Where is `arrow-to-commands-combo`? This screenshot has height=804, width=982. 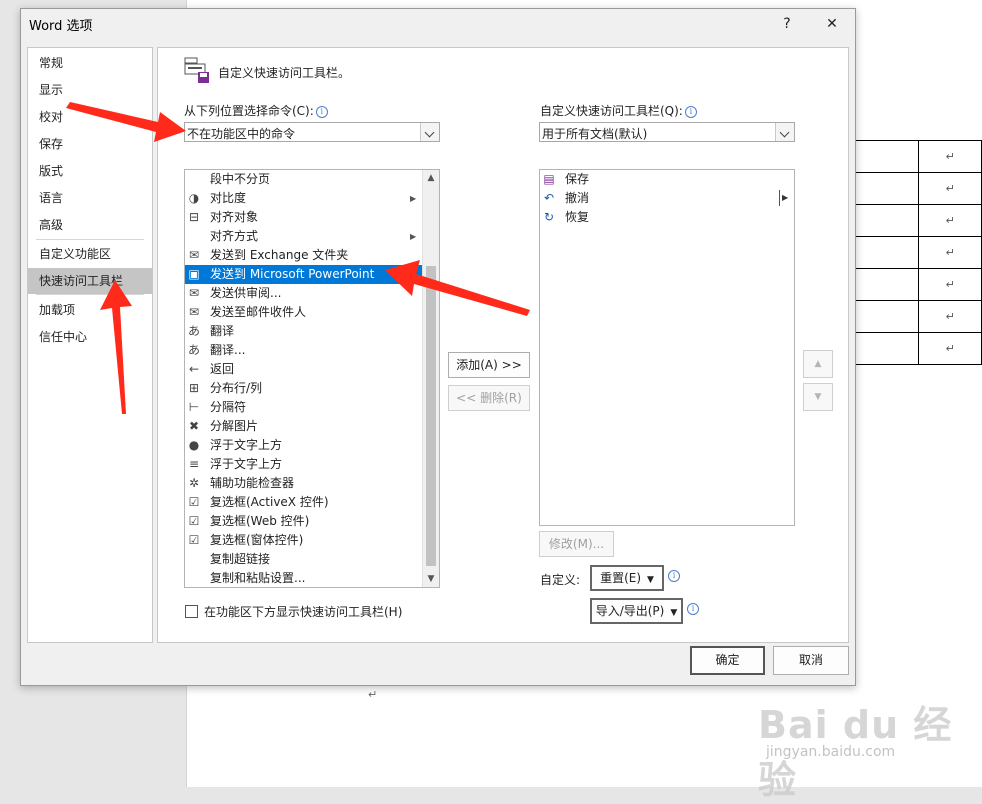 arrow-to-commands-combo is located at coordinates (126, 122).